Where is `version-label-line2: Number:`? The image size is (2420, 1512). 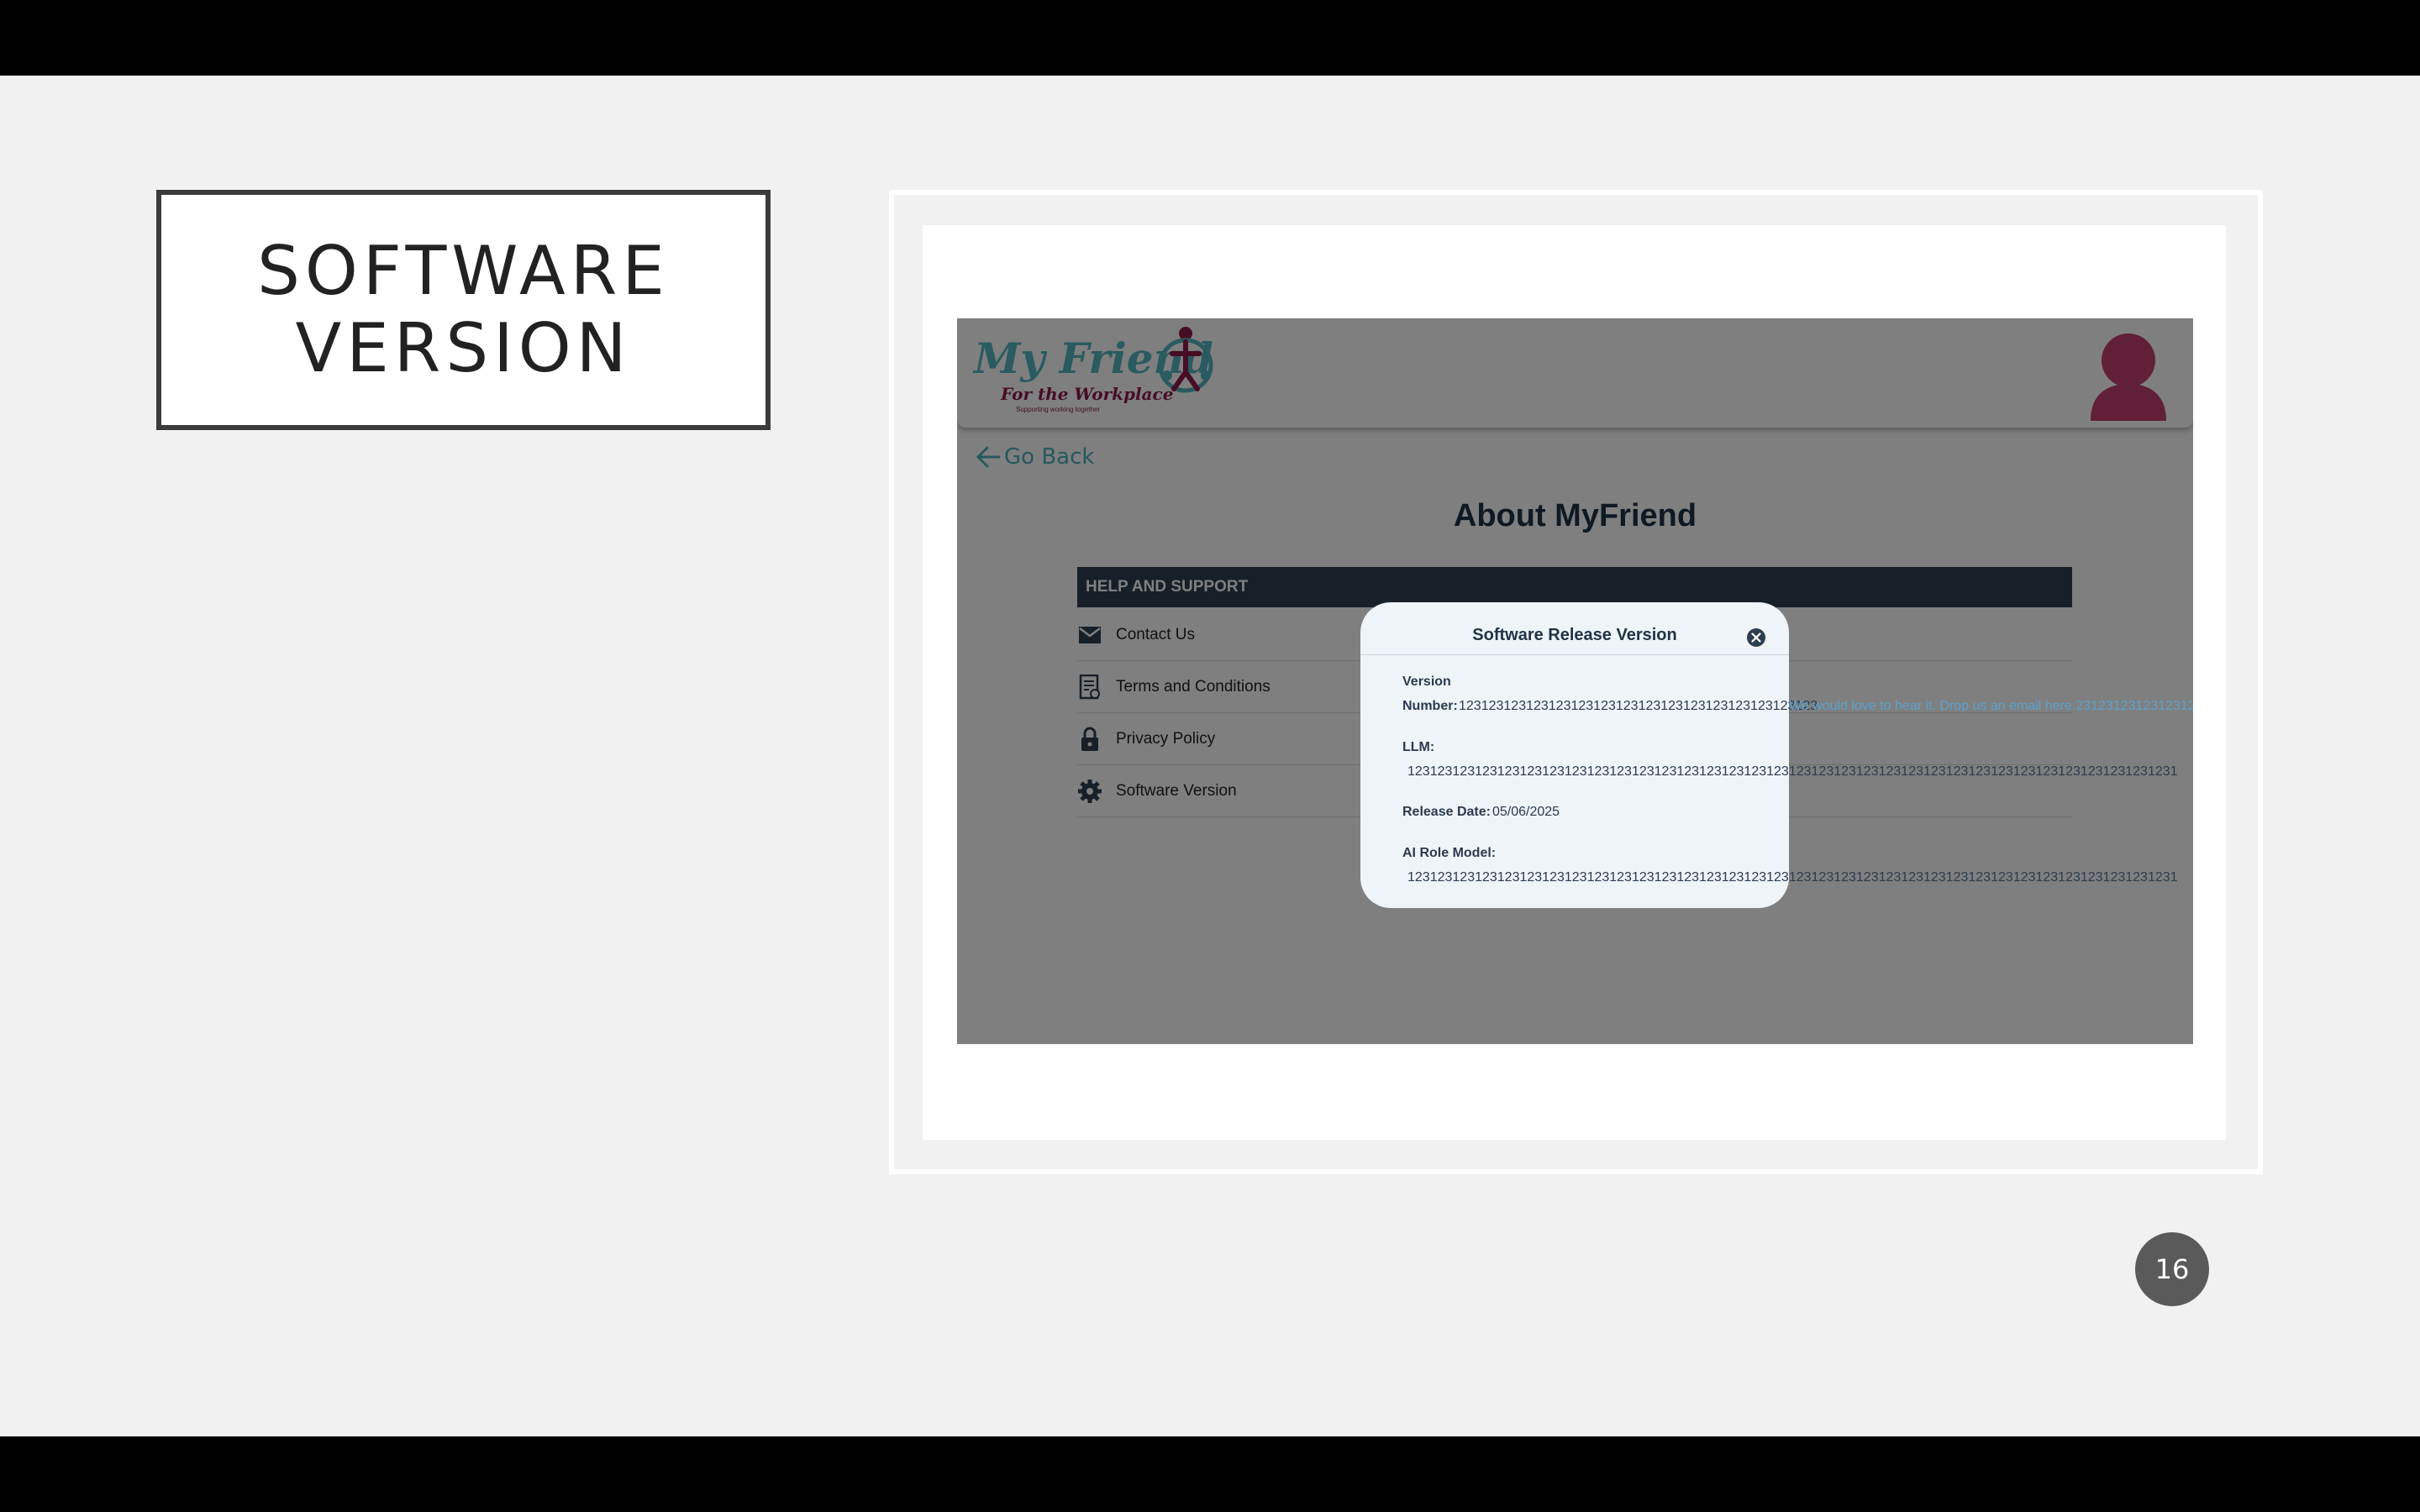 version-label-line2: Number: is located at coordinates (1430, 706).